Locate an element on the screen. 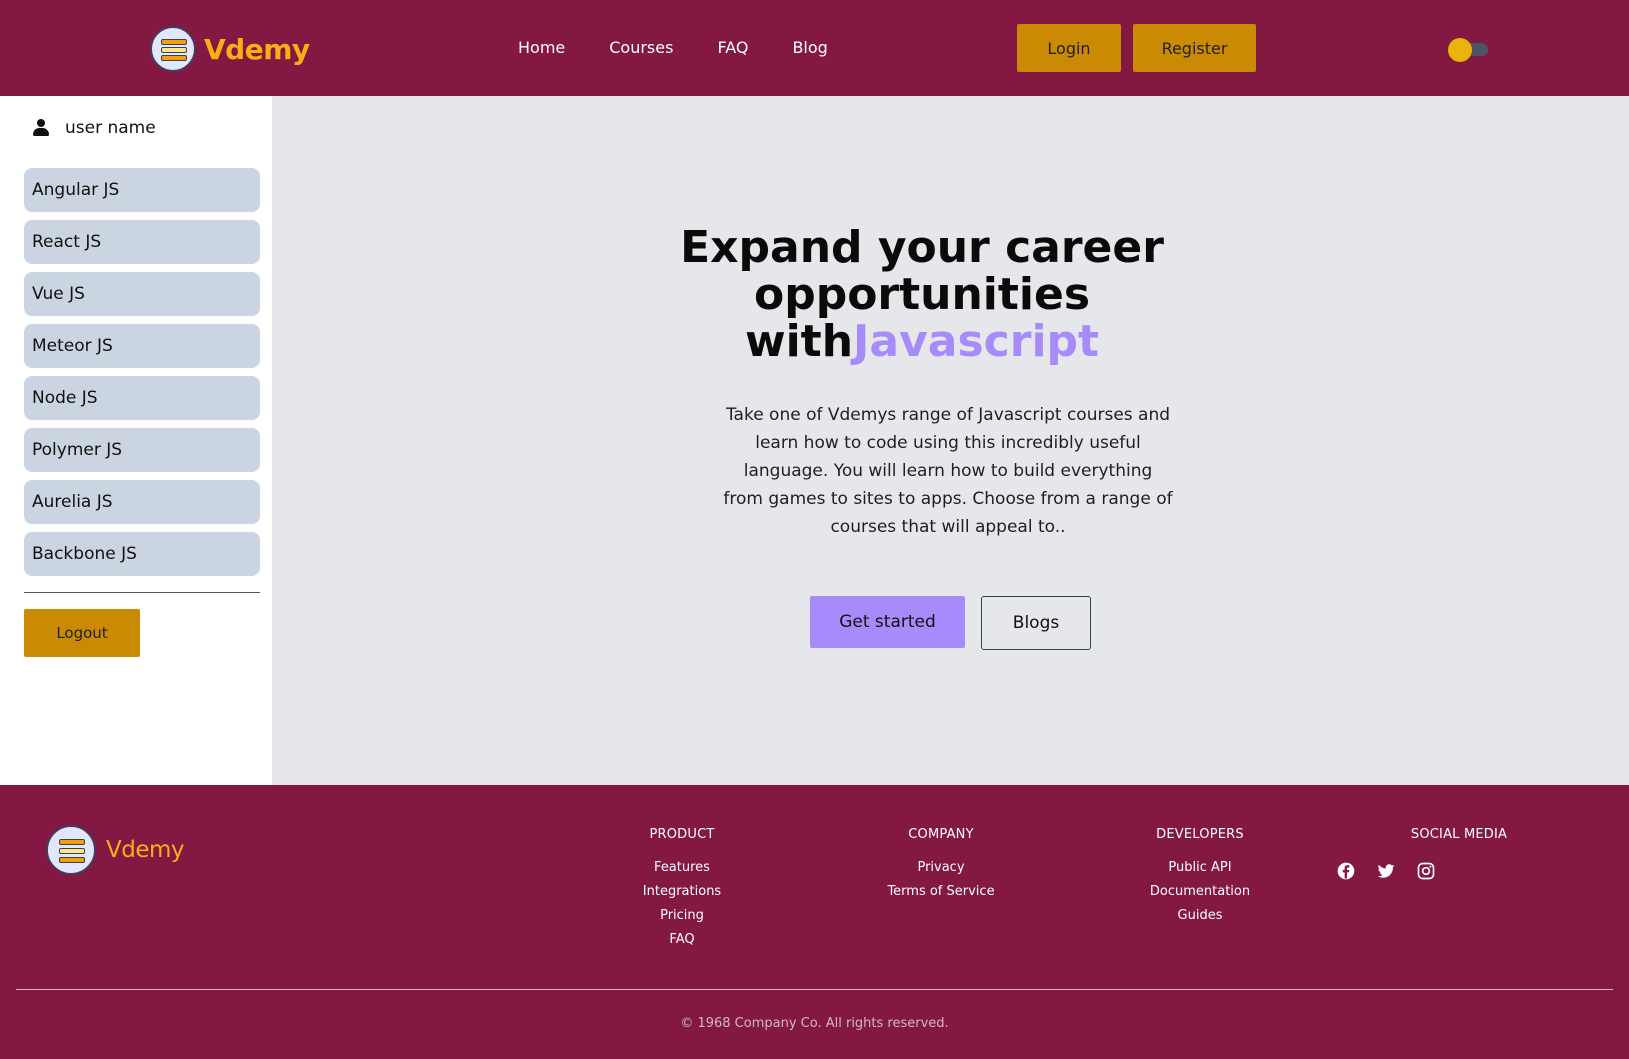 The height and width of the screenshot is (1059, 1629). blogs-button: Blogs is located at coordinates (1036, 623).